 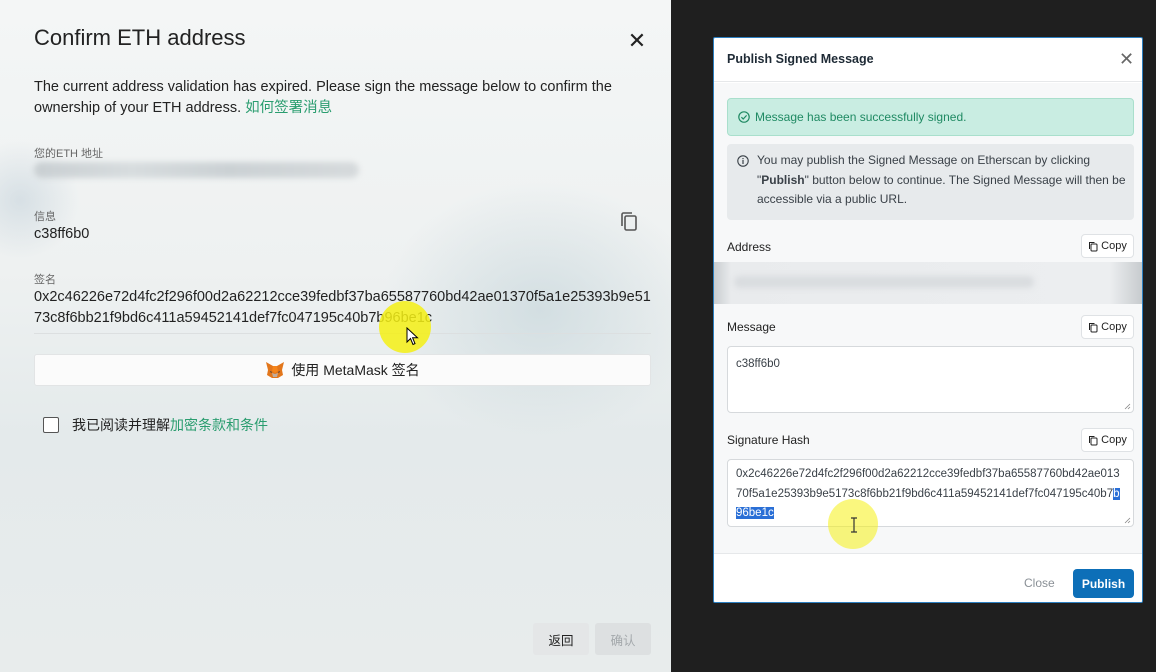 What do you see at coordinates (854, 525) in the screenshot?
I see `text-cursor-icon` at bounding box center [854, 525].